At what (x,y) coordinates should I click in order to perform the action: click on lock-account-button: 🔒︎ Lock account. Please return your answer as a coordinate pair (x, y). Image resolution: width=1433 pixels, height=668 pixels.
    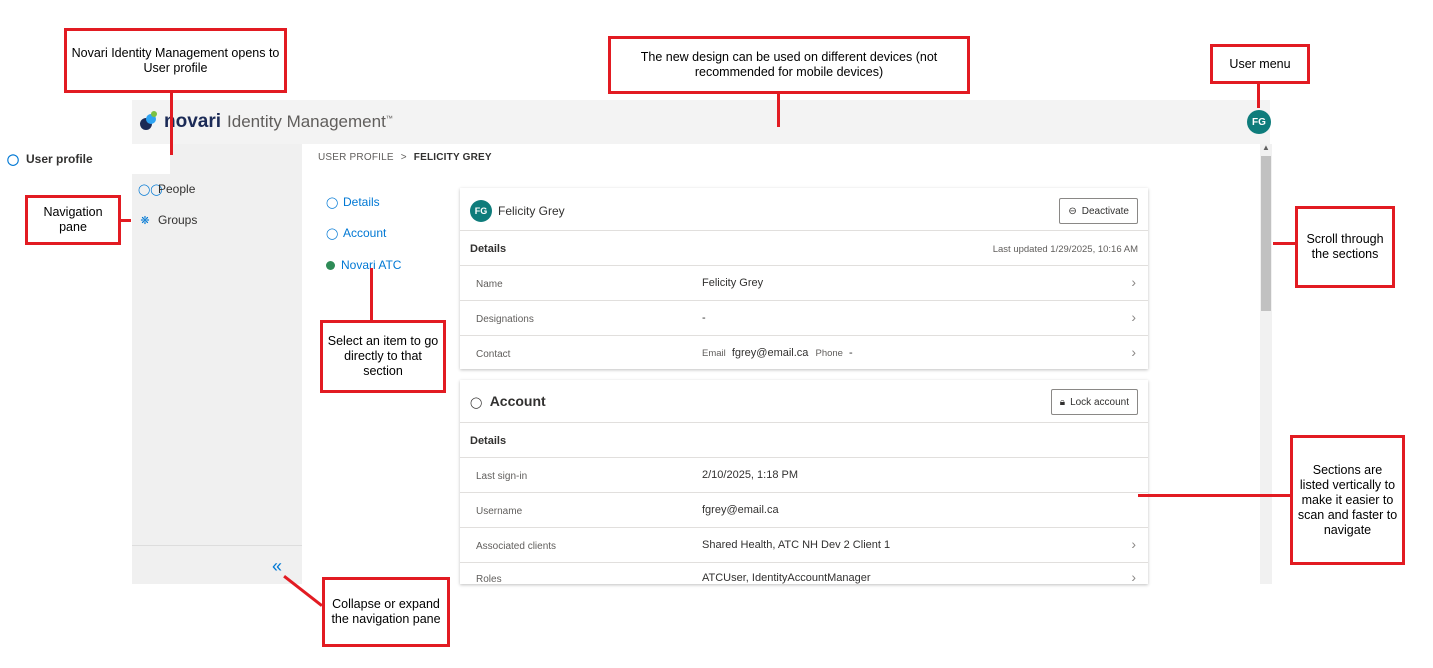
    Looking at the image, I should click on (1094, 402).